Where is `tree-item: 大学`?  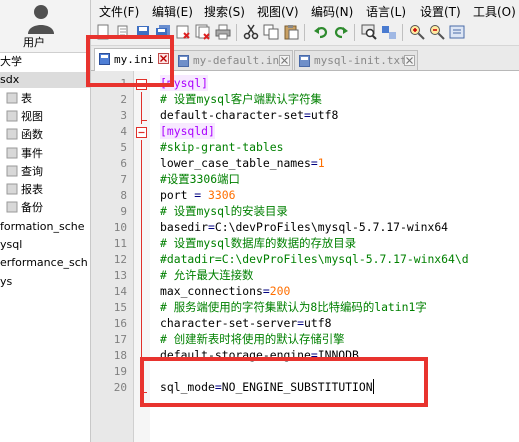
tree-item: 大学 is located at coordinates (11, 62).